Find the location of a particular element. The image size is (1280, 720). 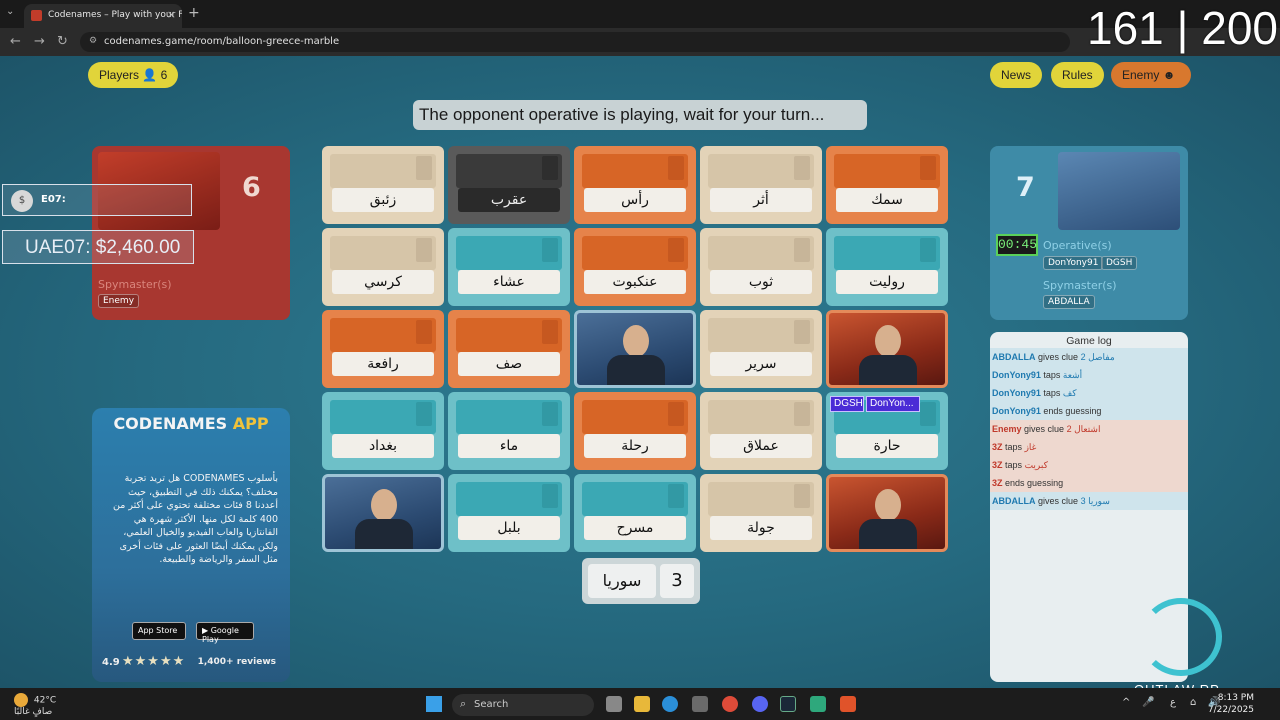

players-button: Players 👤 6 is located at coordinates (133, 75).